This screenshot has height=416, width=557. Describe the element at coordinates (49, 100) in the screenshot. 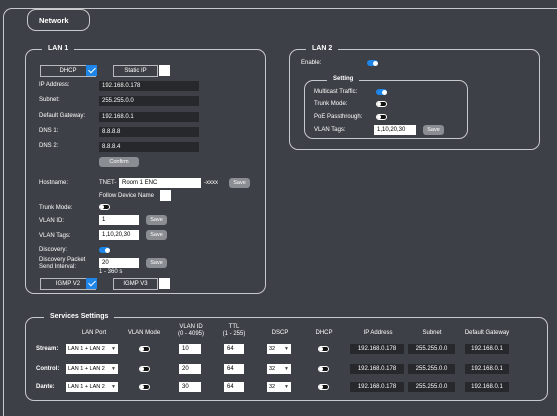

I see `subnet-label: Subnet:` at that location.